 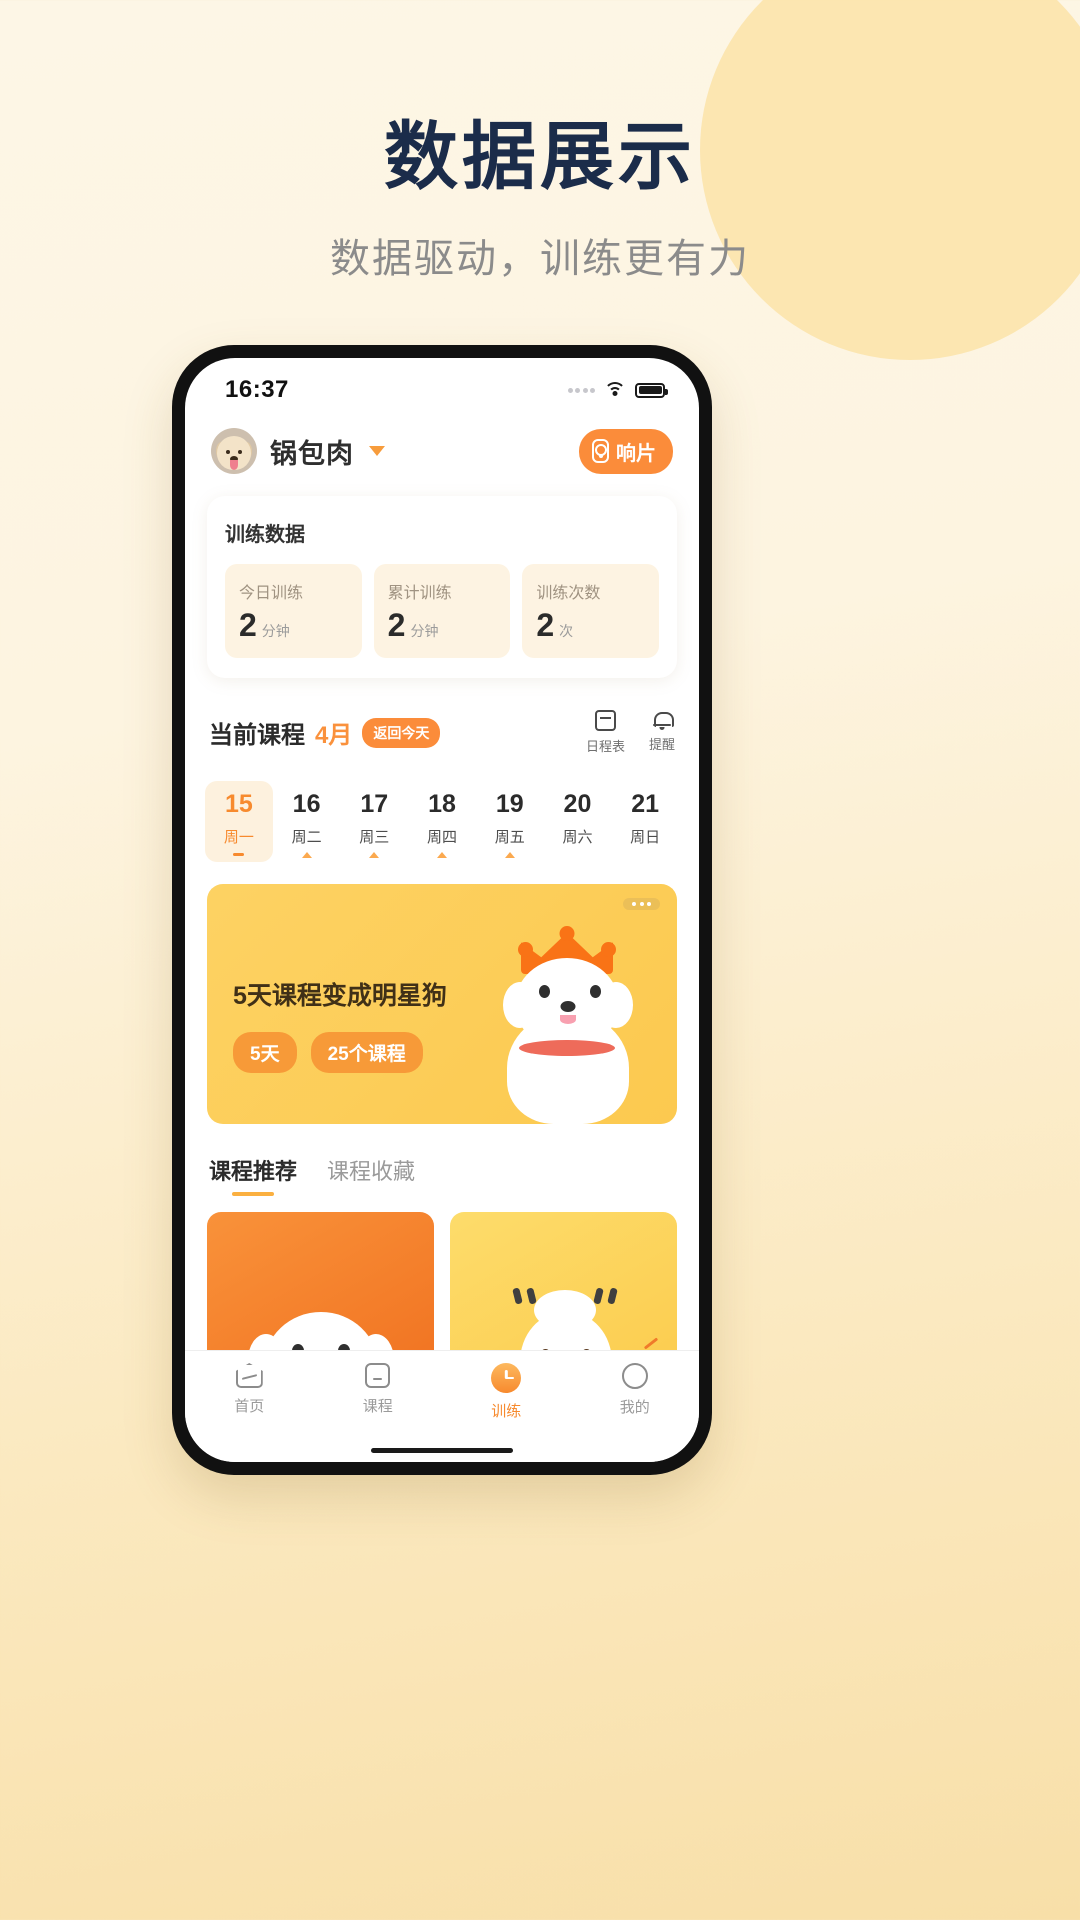 What do you see at coordinates (641, 904) in the screenshot?
I see `more-dots-icon` at bounding box center [641, 904].